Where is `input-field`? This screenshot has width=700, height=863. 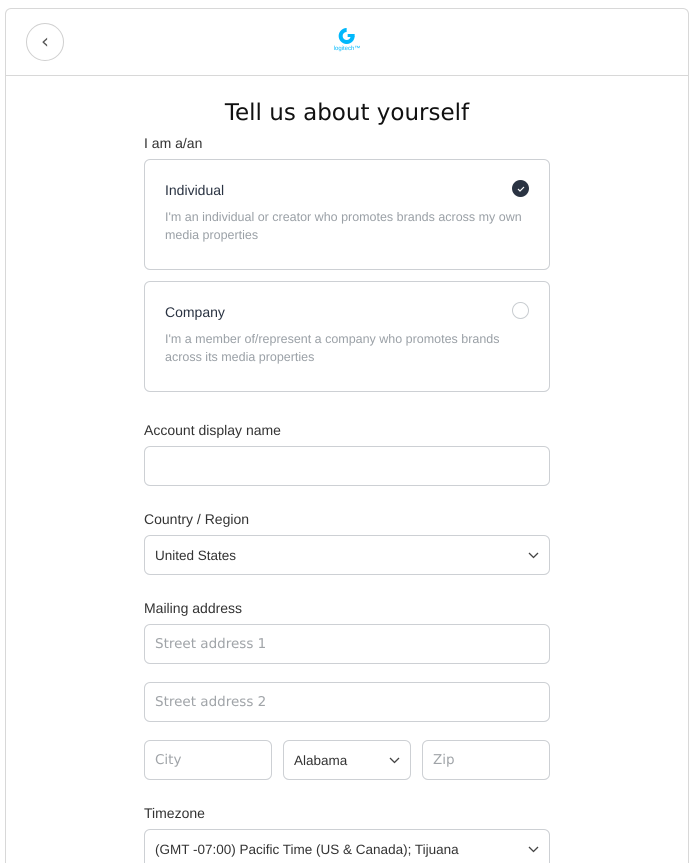 input-field is located at coordinates (347, 466).